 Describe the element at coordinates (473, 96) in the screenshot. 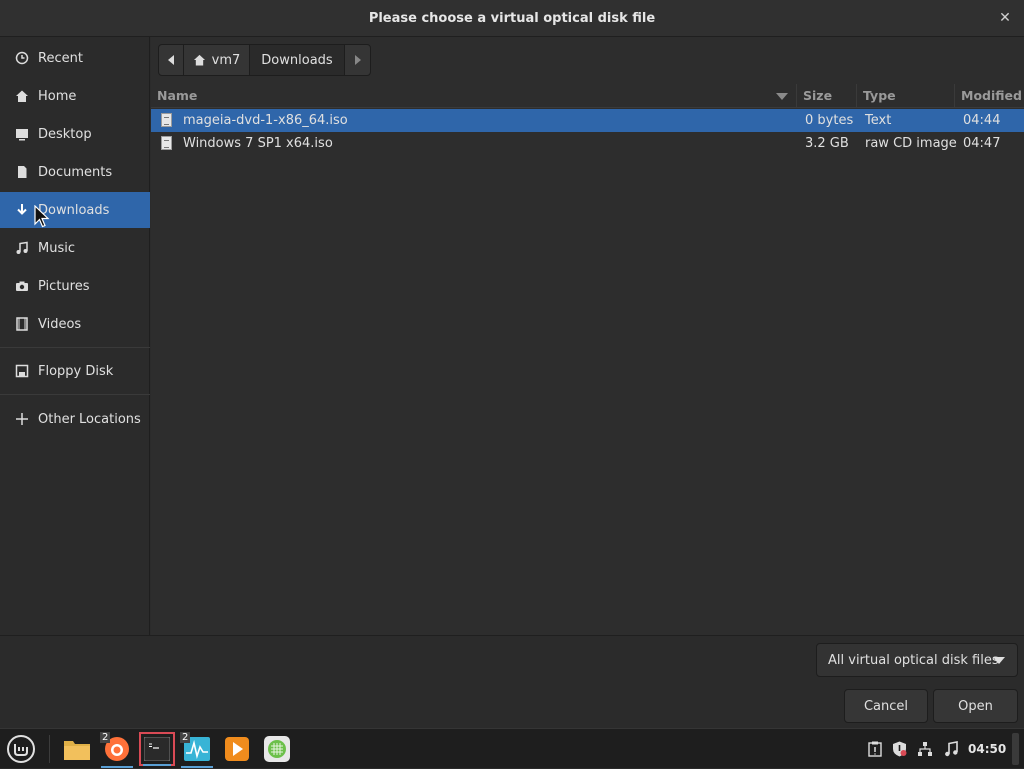

I see `column-header-name: Name` at that location.